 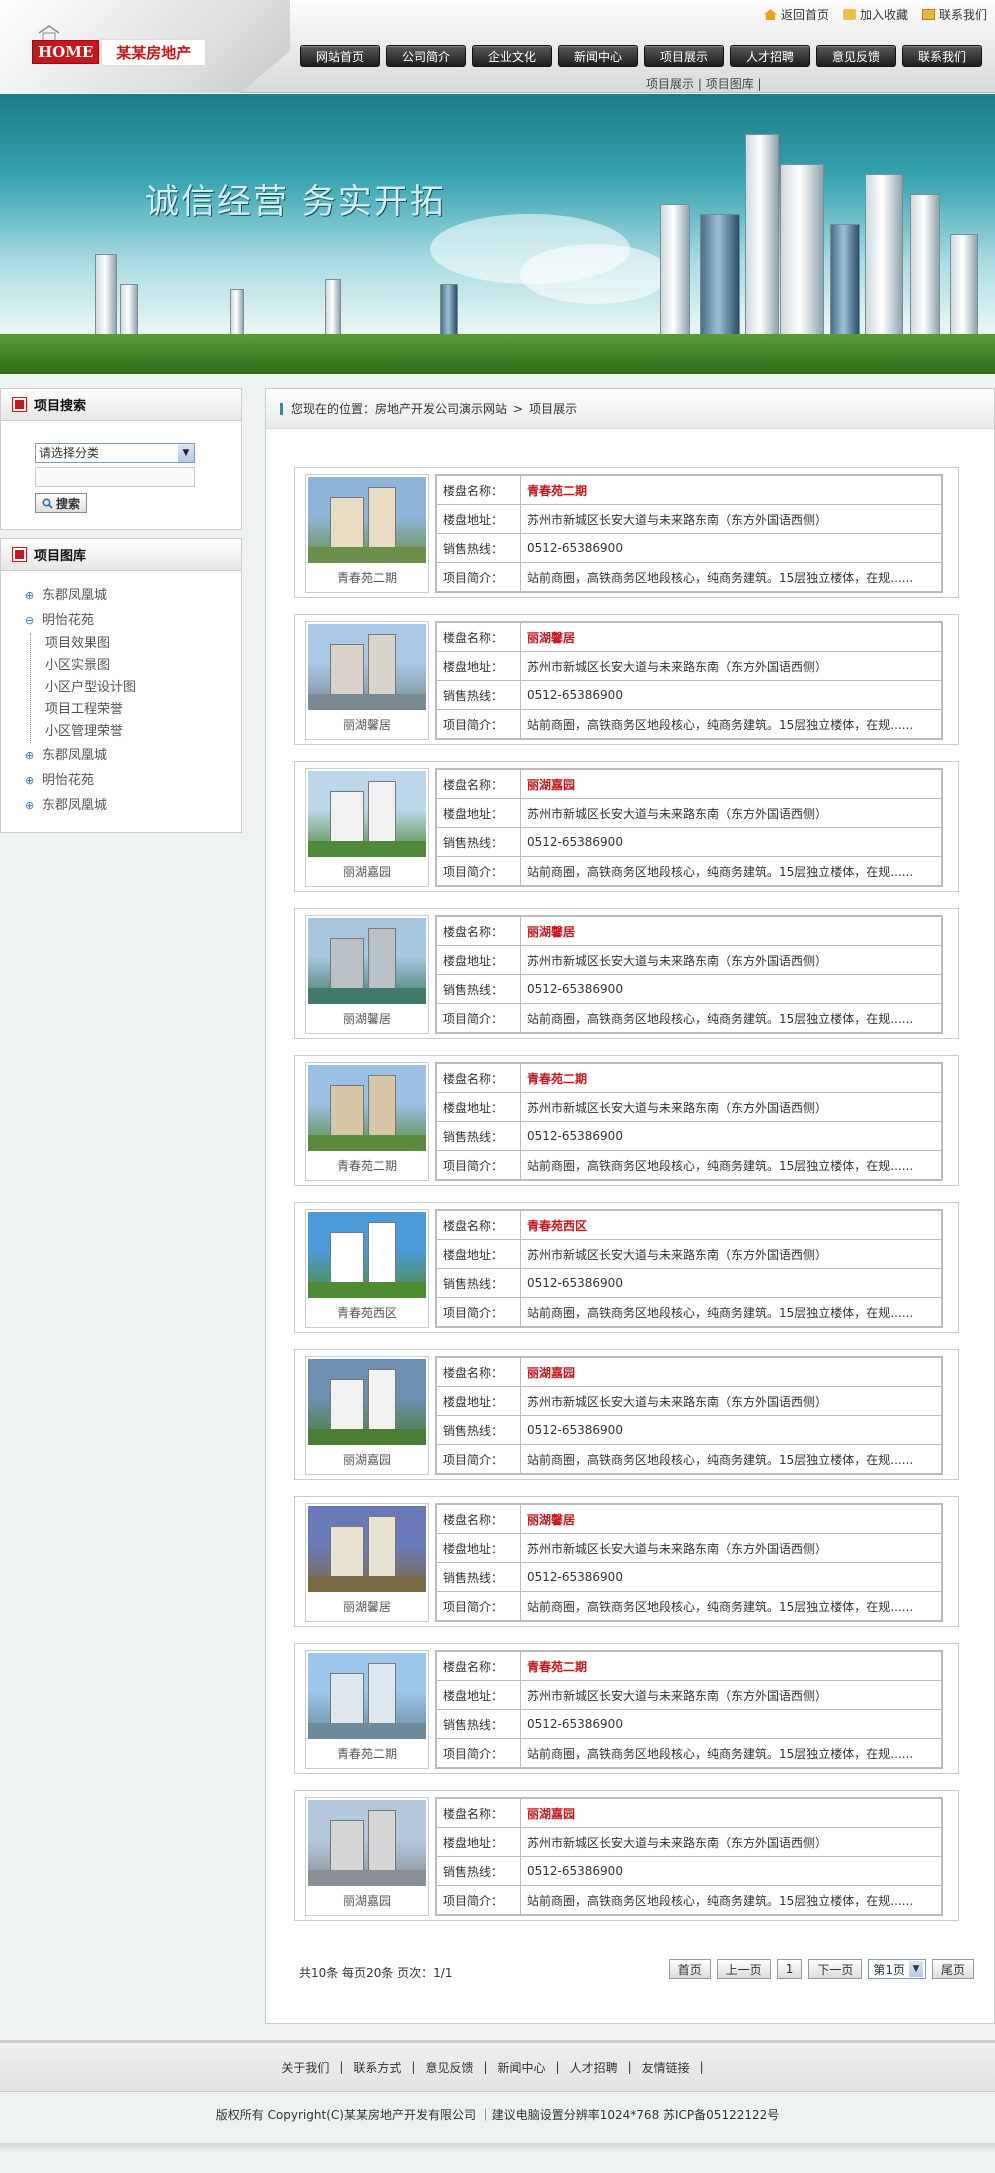 What do you see at coordinates (143, 644) in the screenshot?
I see `tree-child-item: 项目效果图` at bounding box center [143, 644].